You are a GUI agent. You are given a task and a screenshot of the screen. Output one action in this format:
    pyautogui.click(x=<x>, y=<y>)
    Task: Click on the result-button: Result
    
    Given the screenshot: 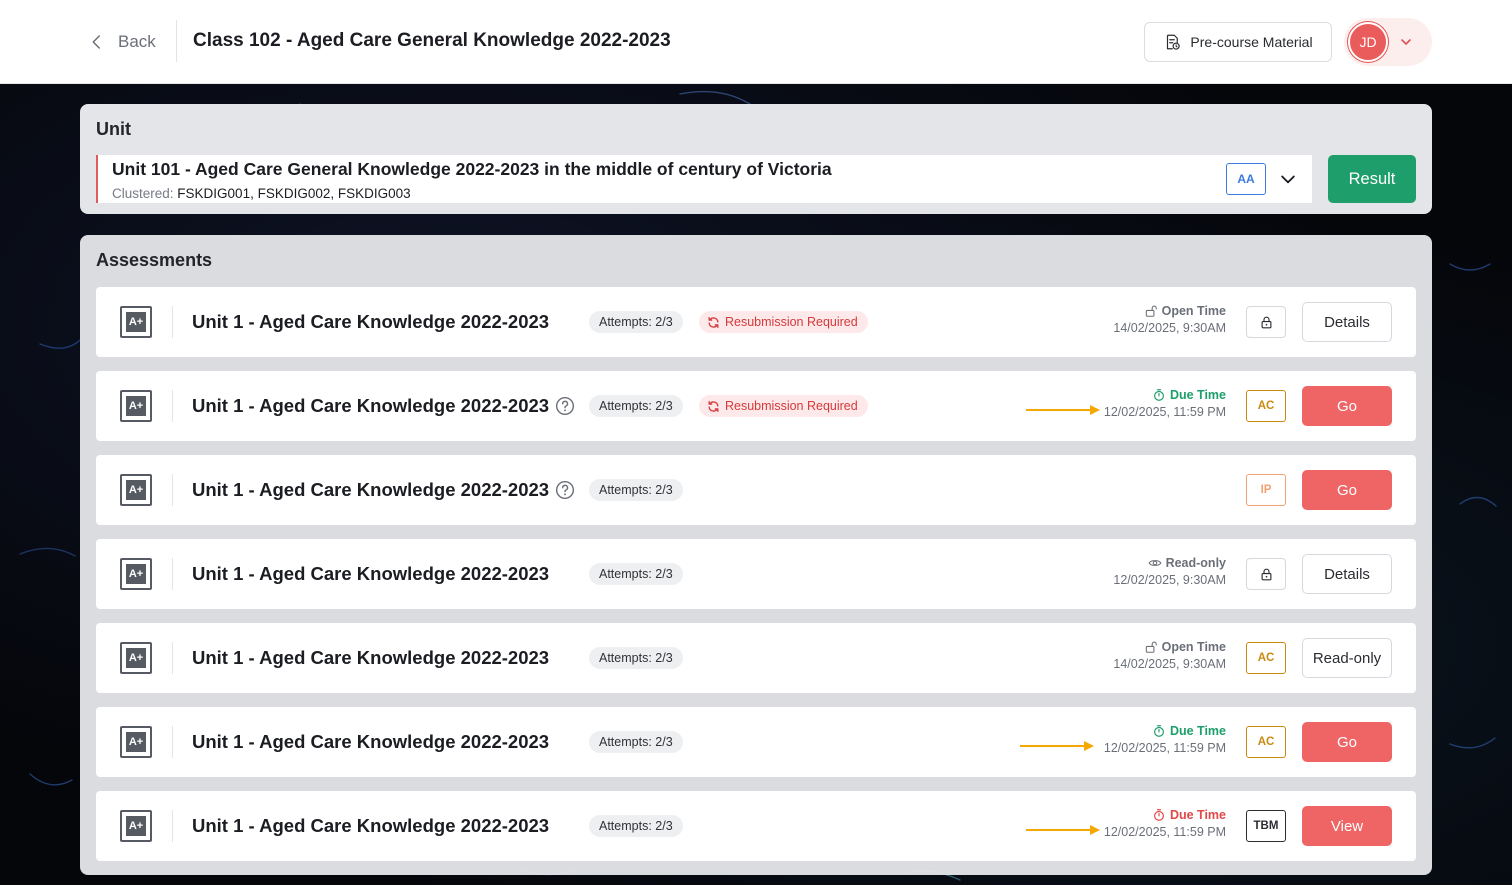 What is the action you would take?
    pyautogui.click(x=1372, y=179)
    